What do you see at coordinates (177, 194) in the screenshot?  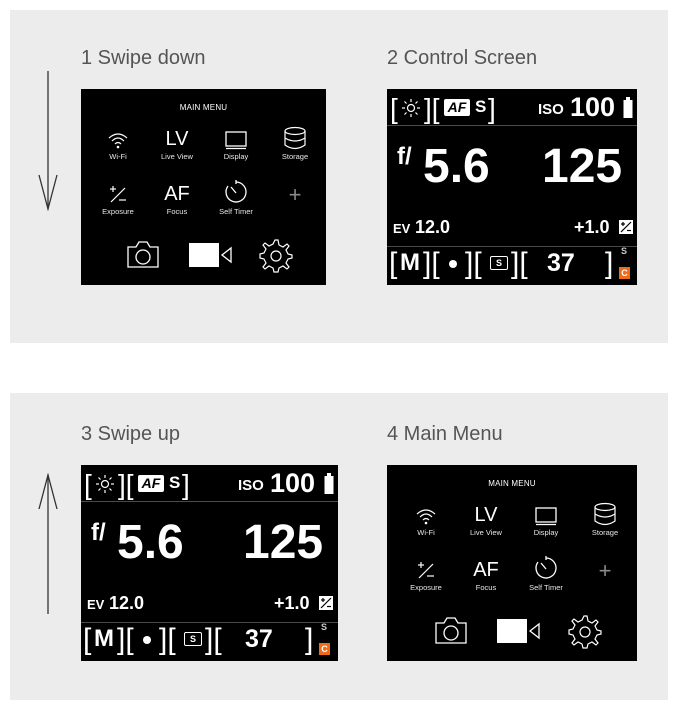 I see `focus-icon: AF` at bounding box center [177, 194].